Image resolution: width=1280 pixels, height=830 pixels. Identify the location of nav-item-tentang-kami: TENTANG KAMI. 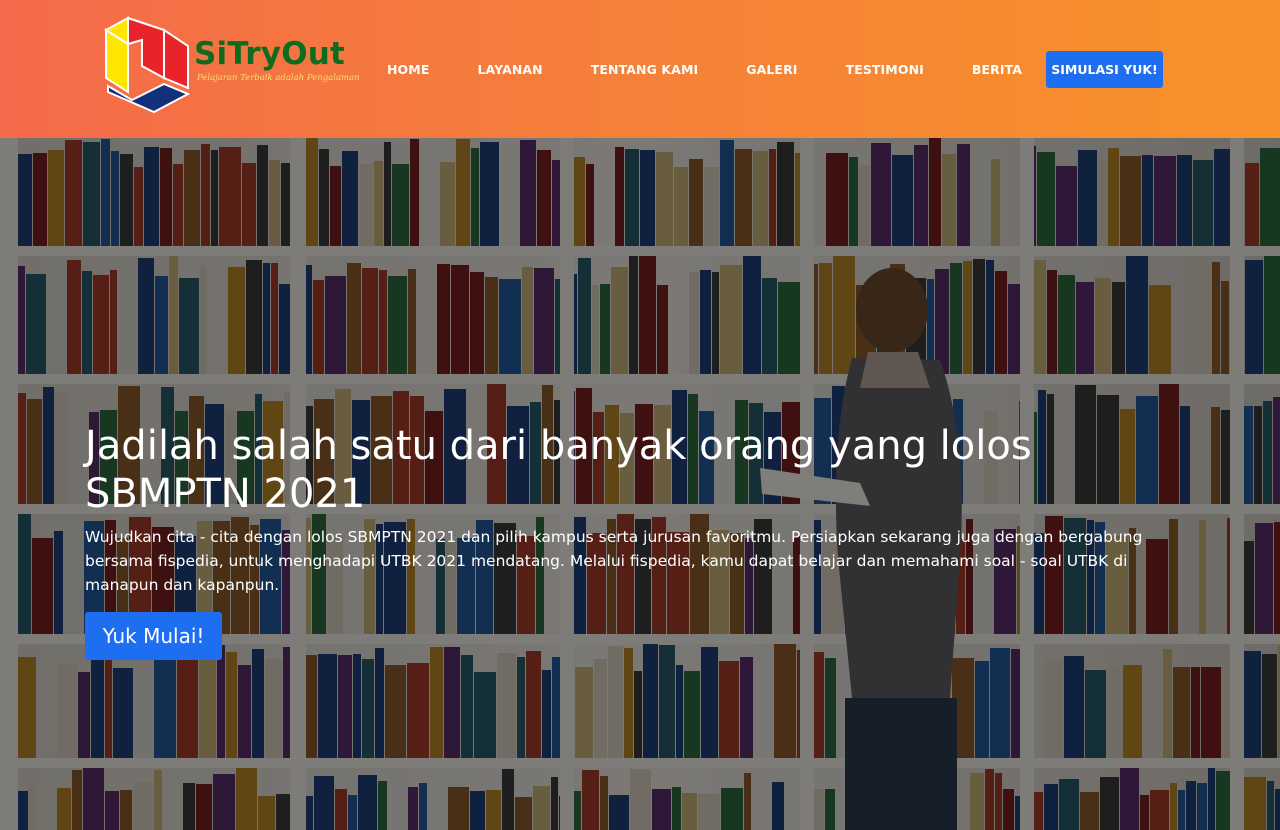
(644, 69).